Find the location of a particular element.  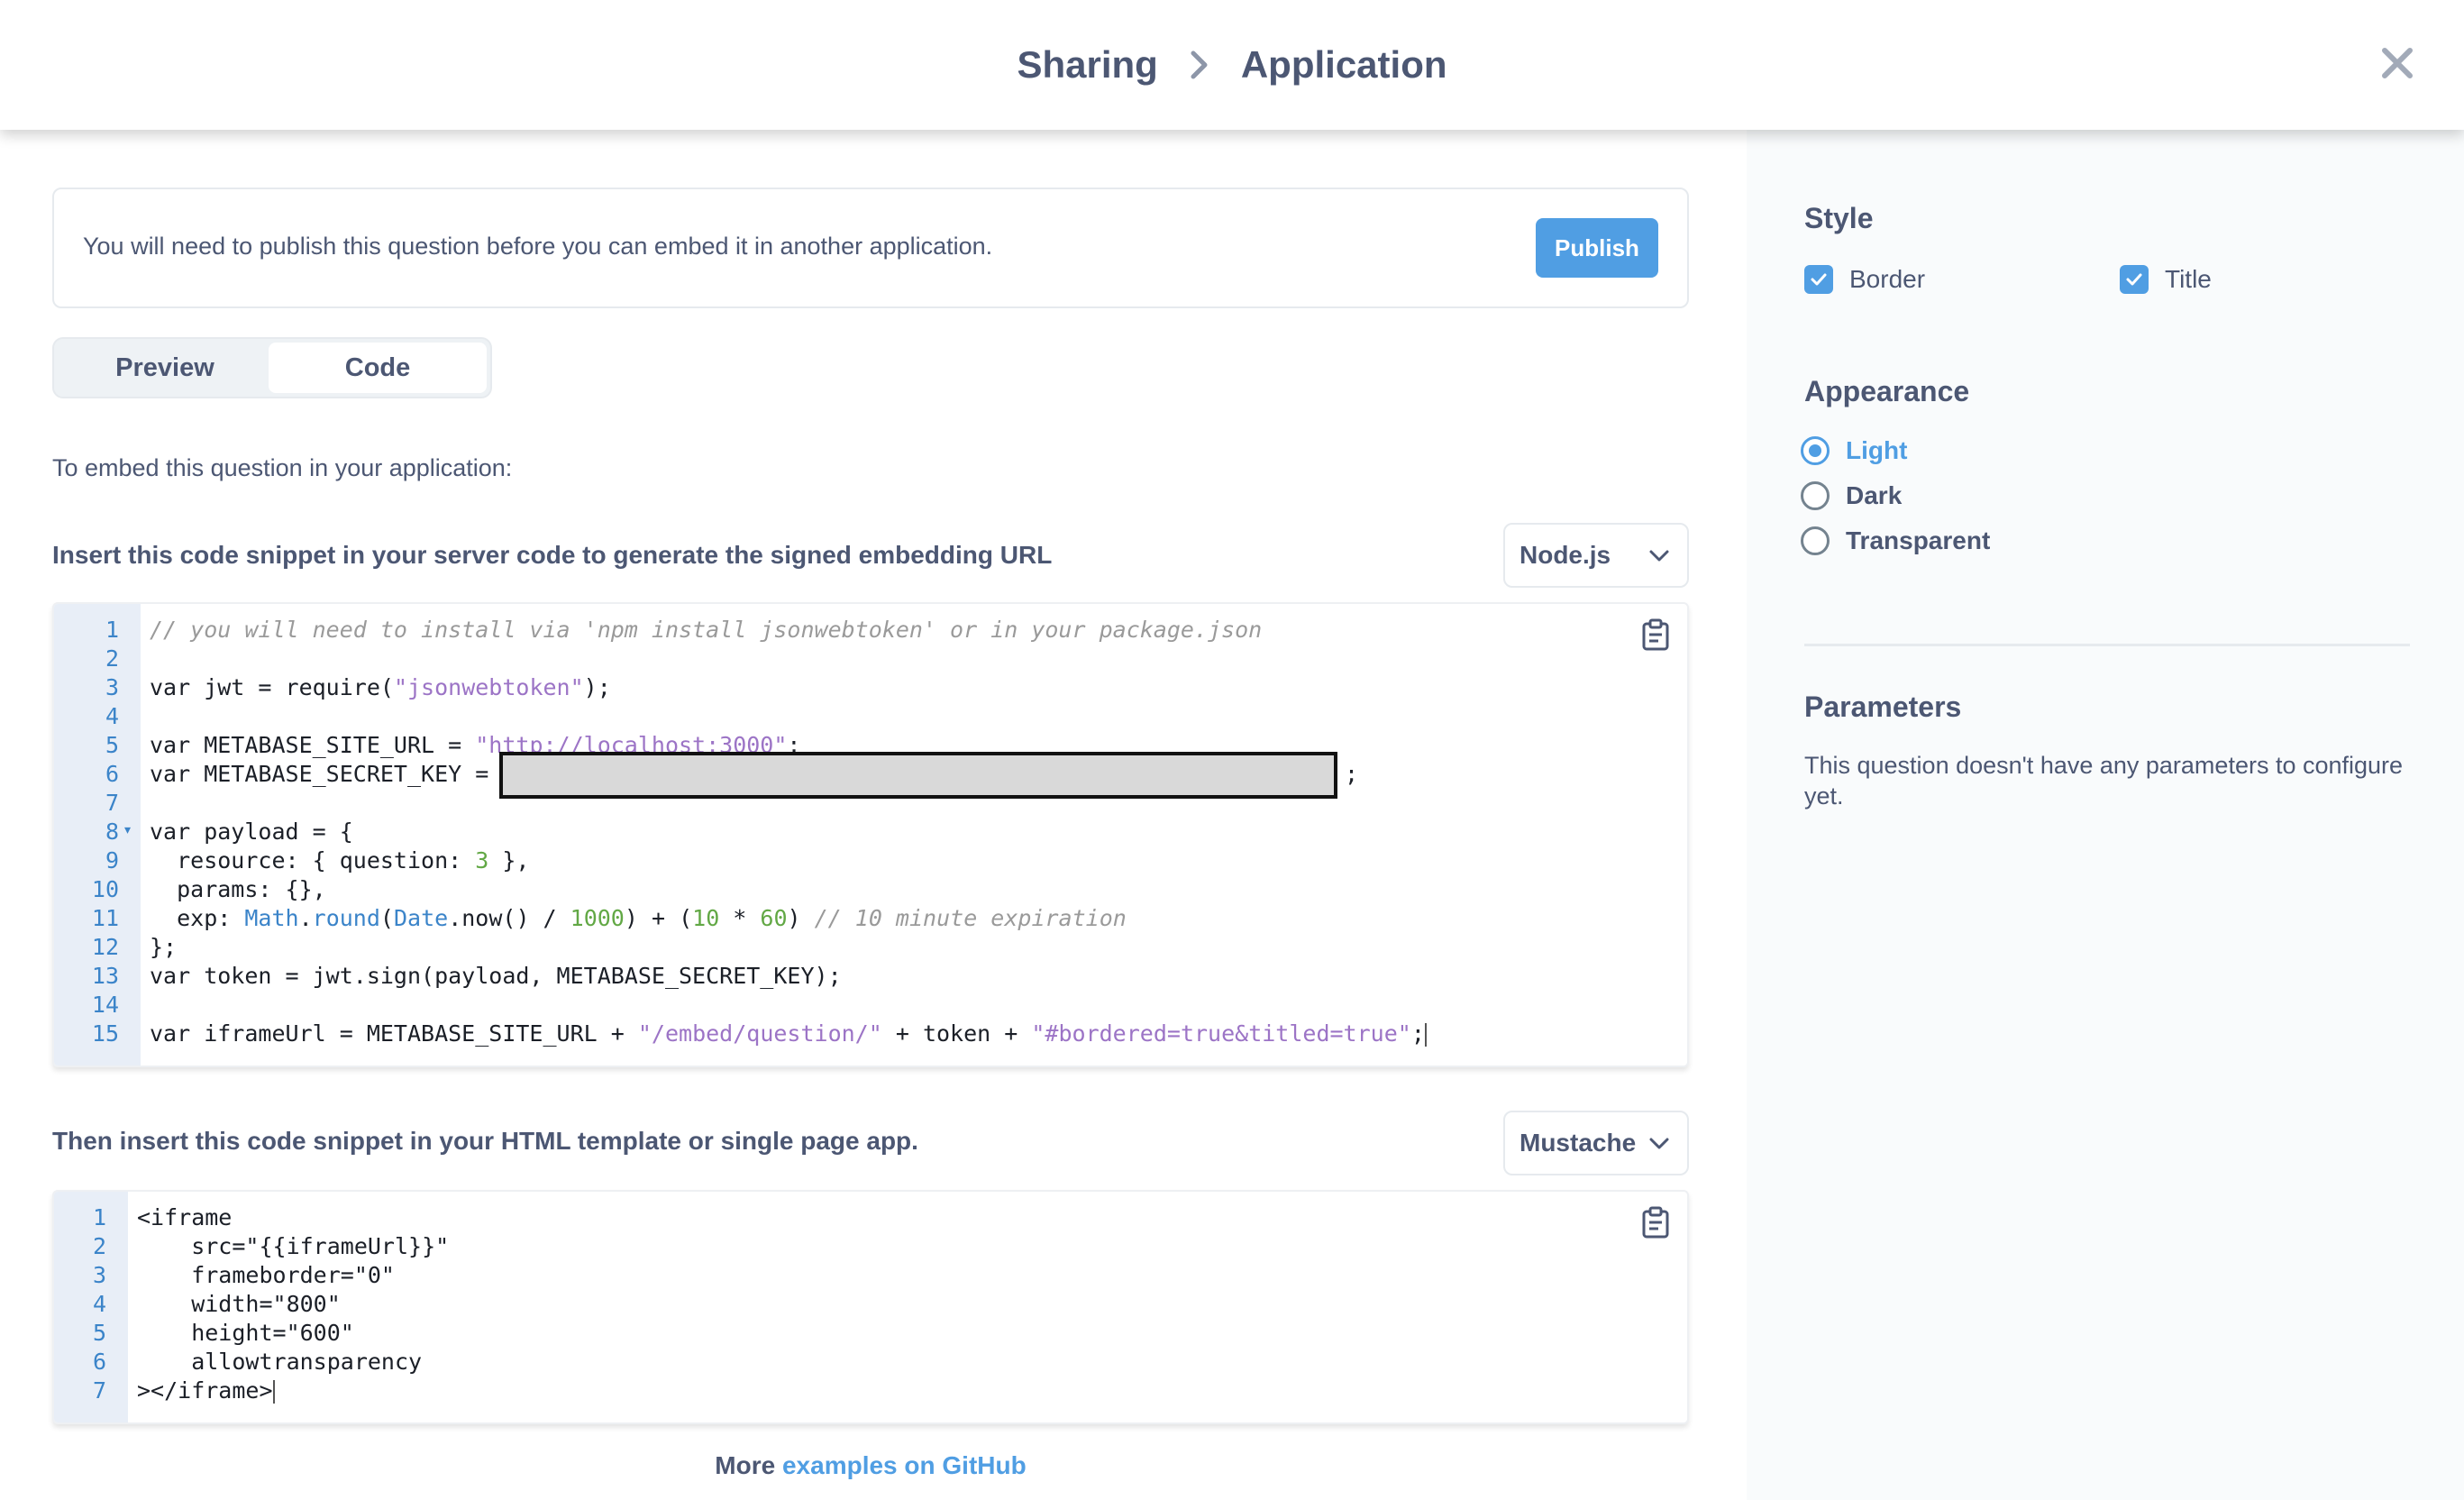

sidebar-divider is located at coordinates (2107, 645).